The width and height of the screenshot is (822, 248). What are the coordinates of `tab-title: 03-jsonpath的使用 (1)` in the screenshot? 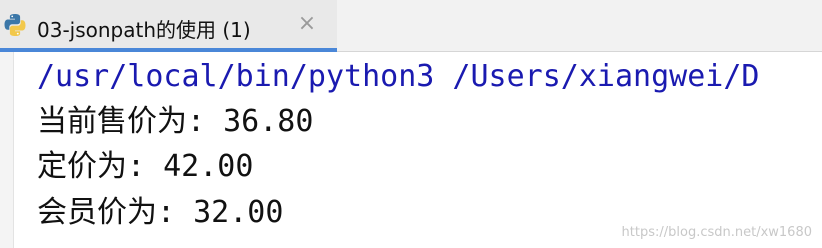 It's located at (144, 30).